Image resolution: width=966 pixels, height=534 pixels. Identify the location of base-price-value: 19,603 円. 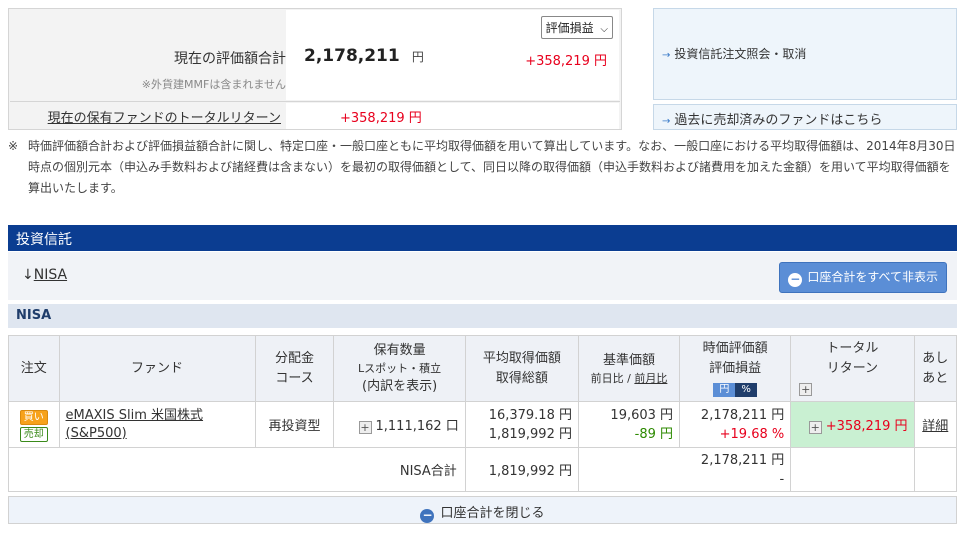
(642, 415).